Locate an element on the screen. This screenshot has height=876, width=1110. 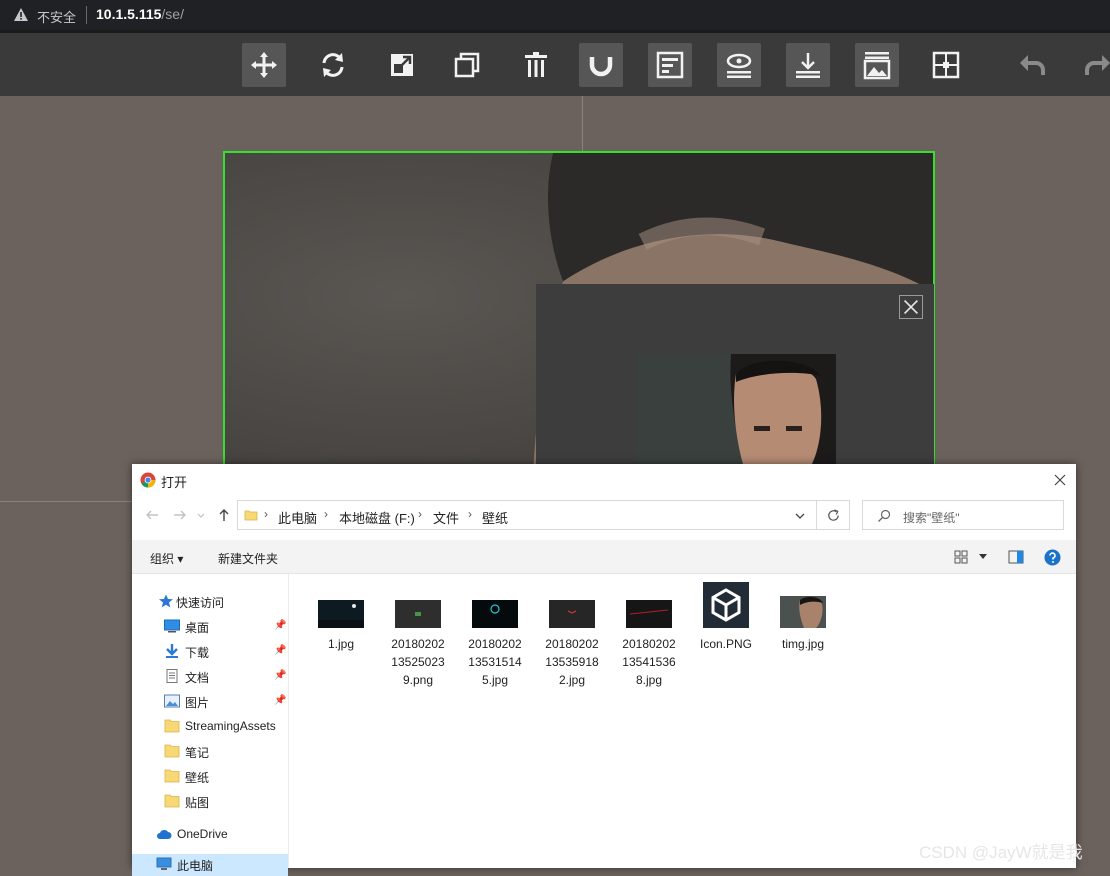
help-icon is located at coordinates (1052, 557).